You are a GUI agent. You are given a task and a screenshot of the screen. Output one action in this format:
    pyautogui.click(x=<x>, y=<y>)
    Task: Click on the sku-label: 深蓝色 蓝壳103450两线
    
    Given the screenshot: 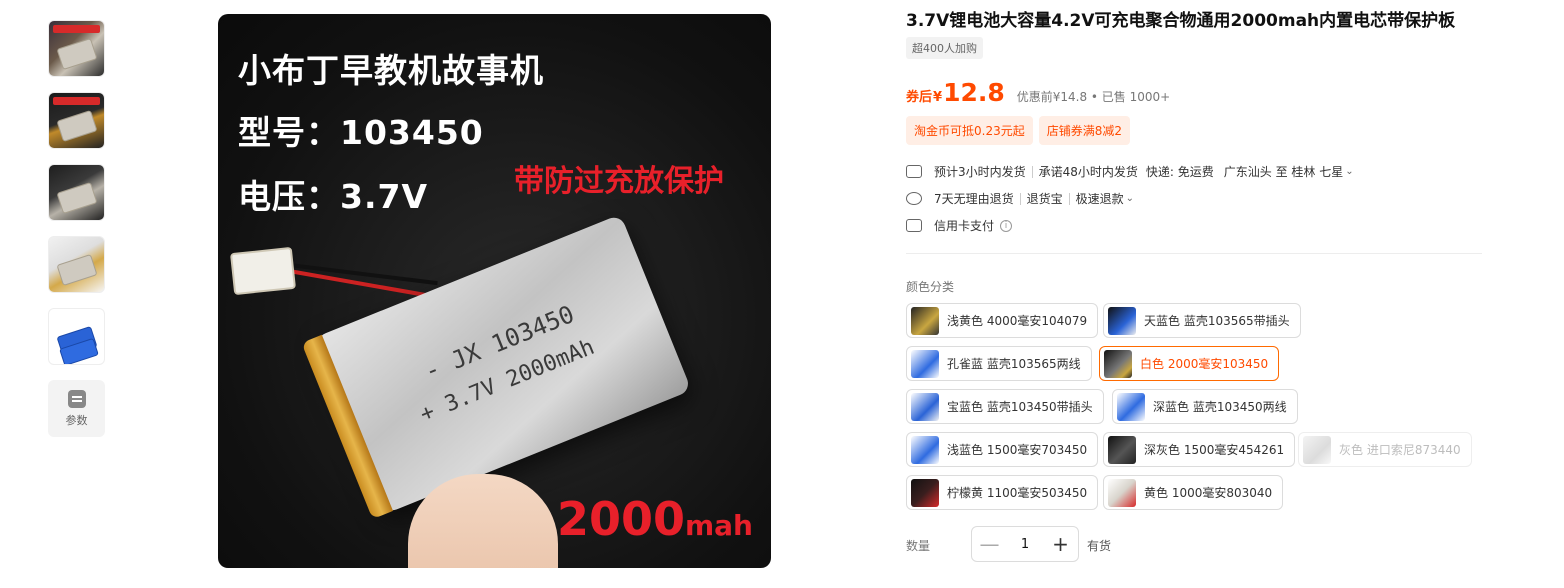 What is the action you would take?
    pyautogui.click(x=1220, y=407)
    